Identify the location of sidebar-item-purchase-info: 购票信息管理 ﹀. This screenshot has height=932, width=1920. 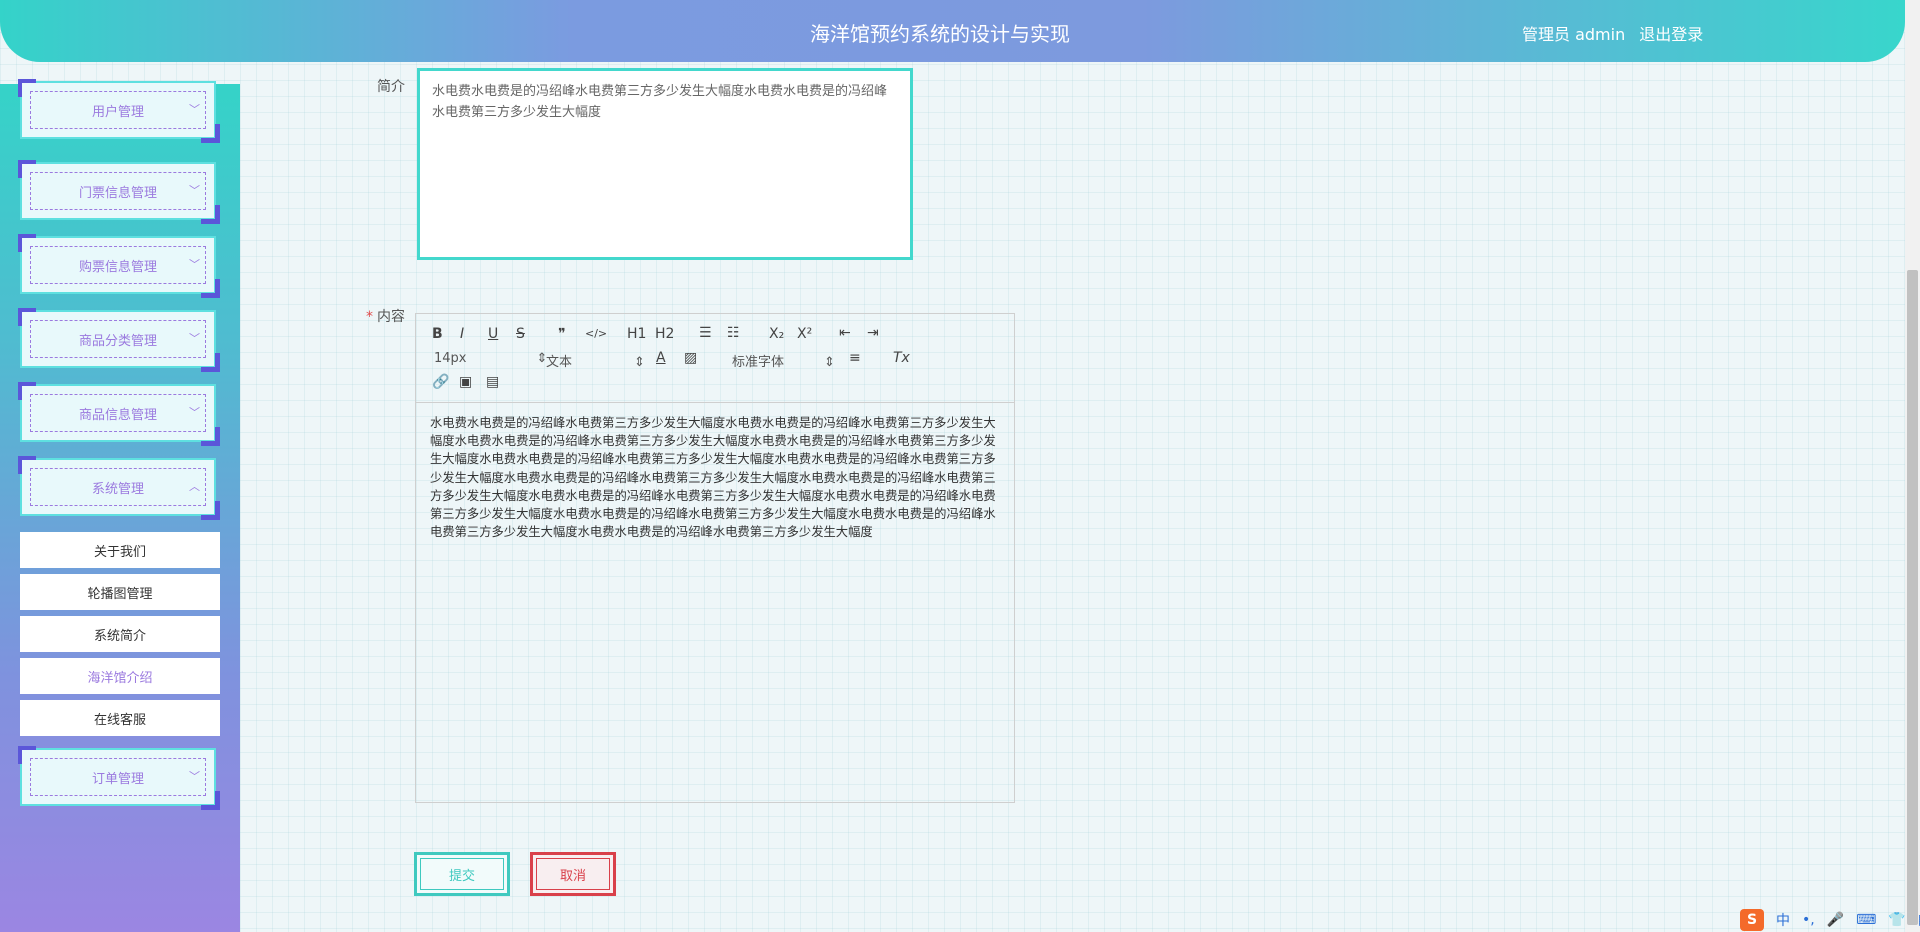
(119, 266).